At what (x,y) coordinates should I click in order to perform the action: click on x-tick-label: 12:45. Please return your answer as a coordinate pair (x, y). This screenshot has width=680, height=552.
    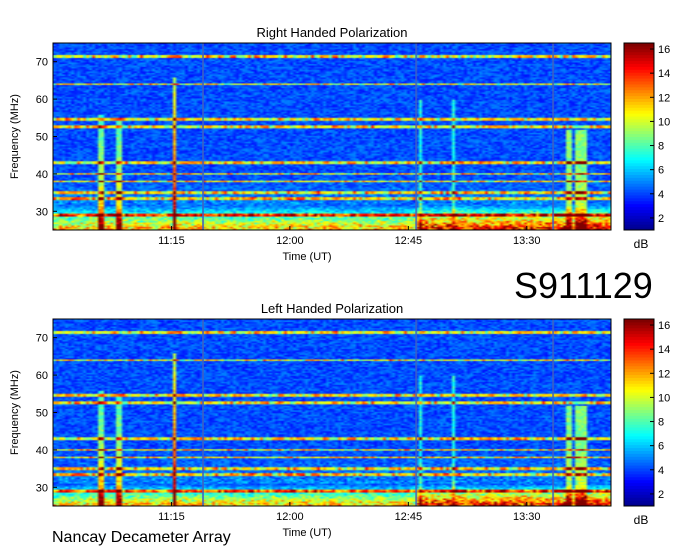
    Looking at the image, I should click on (409, 241).